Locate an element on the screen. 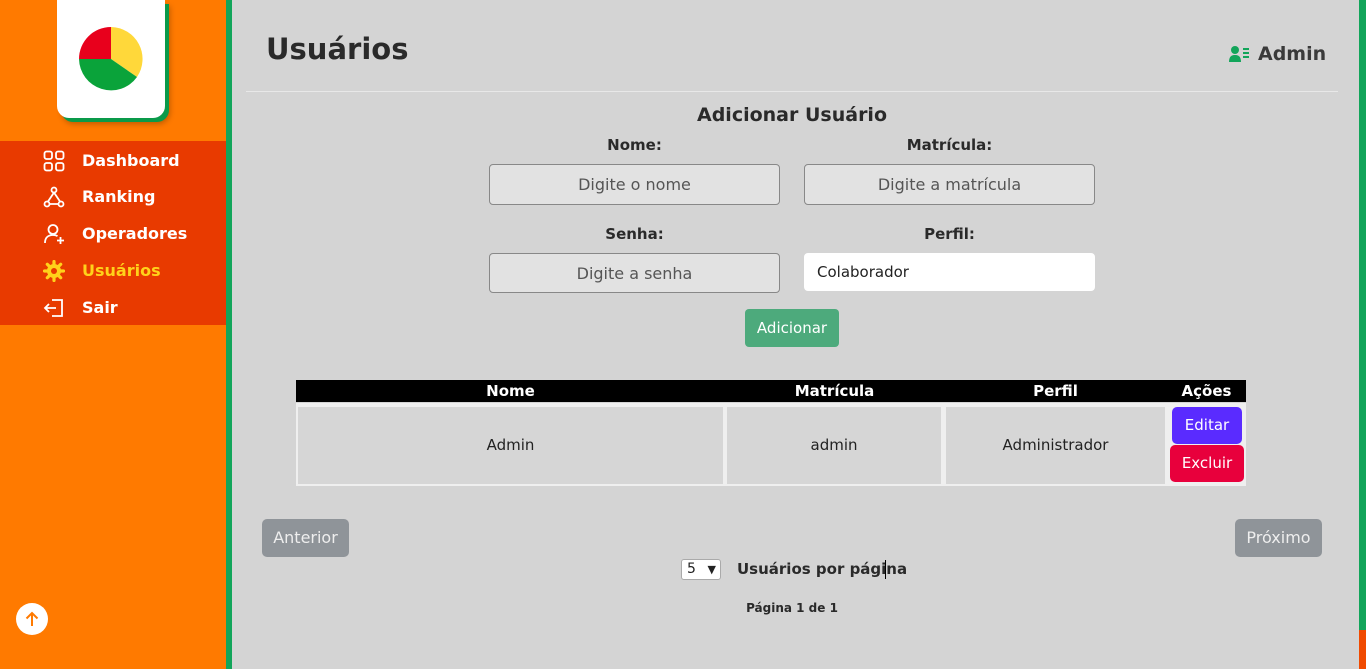 The height and width of the screenshot is (669, 1366). right-edge-bar-bottom is located at coordinates (1362, 649).